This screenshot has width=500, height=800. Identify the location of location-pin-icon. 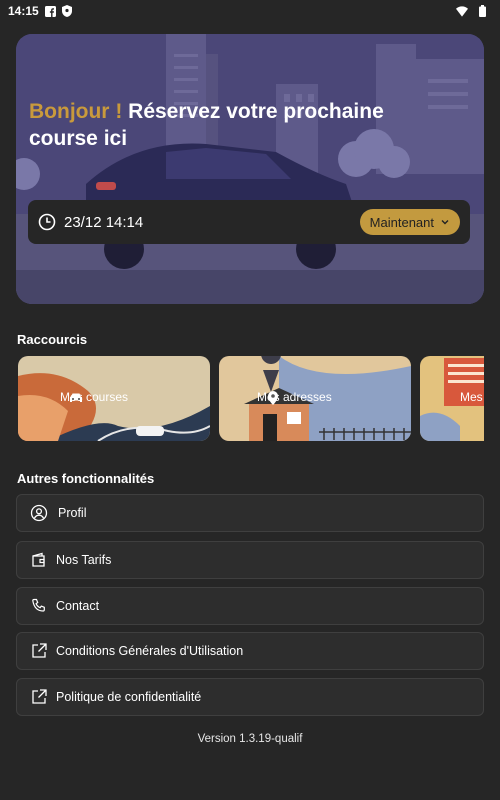
(273, 398).